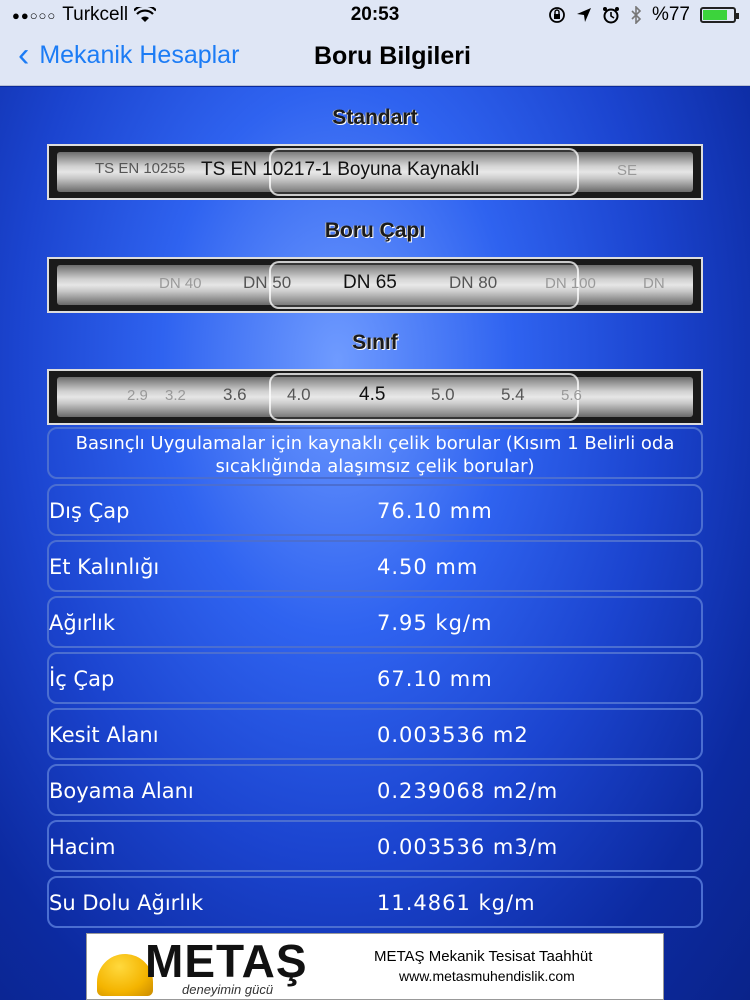 This screenshot has width=750, height=1000. Describe the element at coordinates (375, 846) in the screenshot. I see `result-row-volume: Hacim 0.003536 m3/m` at that location.